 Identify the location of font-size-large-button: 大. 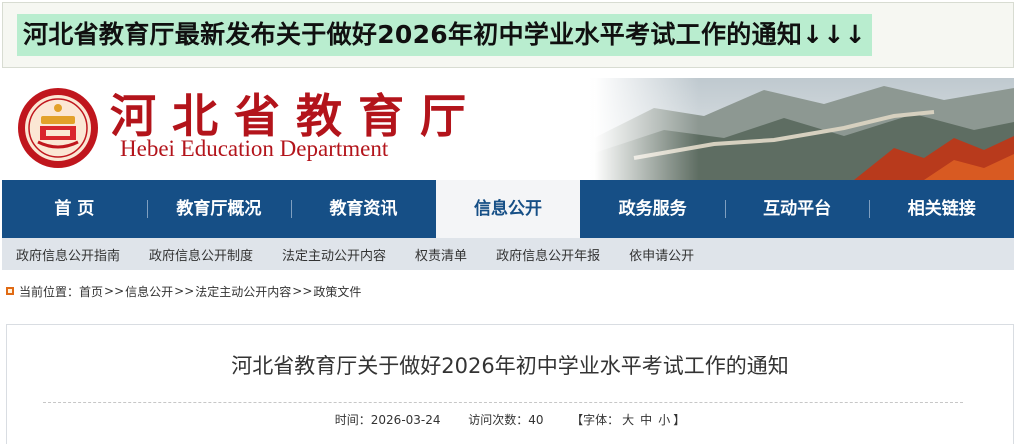
(628, 420).